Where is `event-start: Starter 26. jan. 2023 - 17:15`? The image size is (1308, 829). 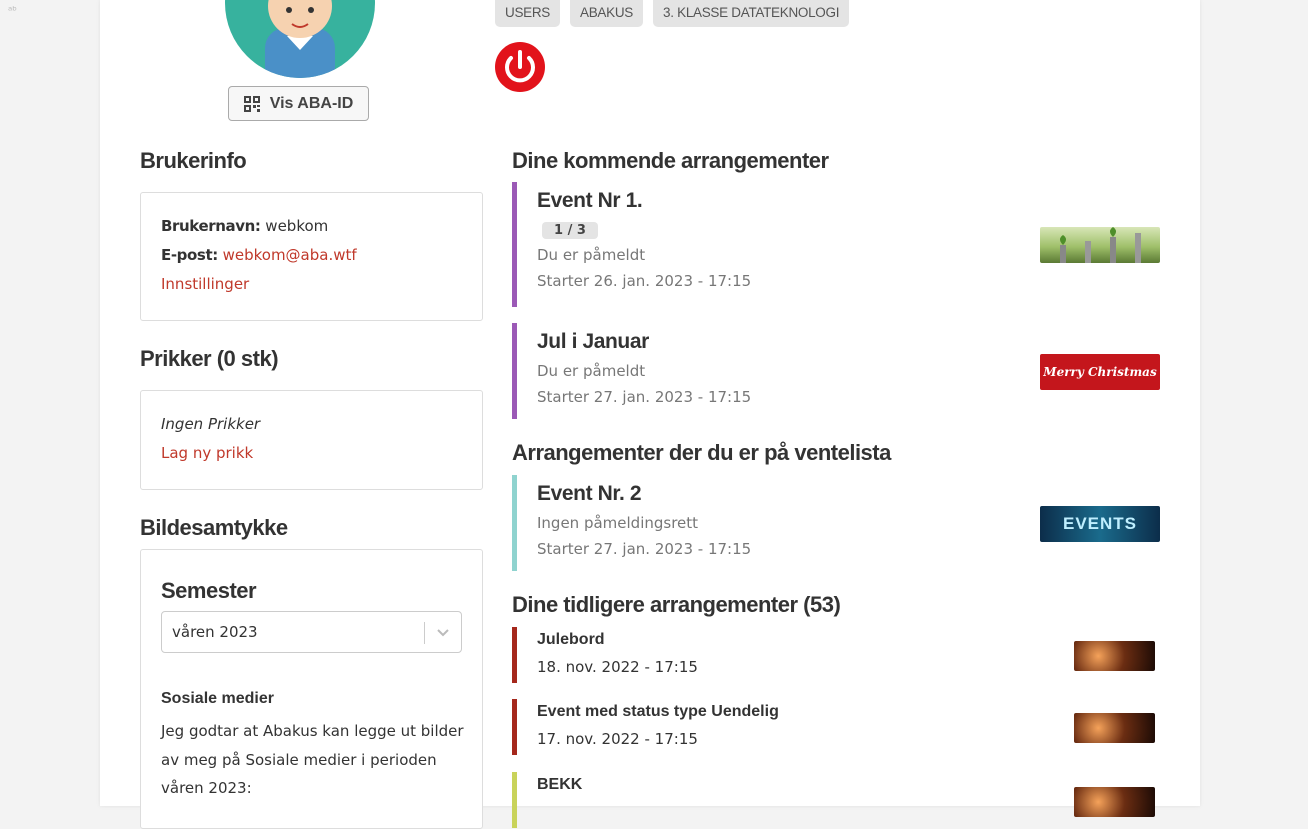
event-start: Starter 26. jan. 2023 - 17:15 is located at coordinates (644, 281).